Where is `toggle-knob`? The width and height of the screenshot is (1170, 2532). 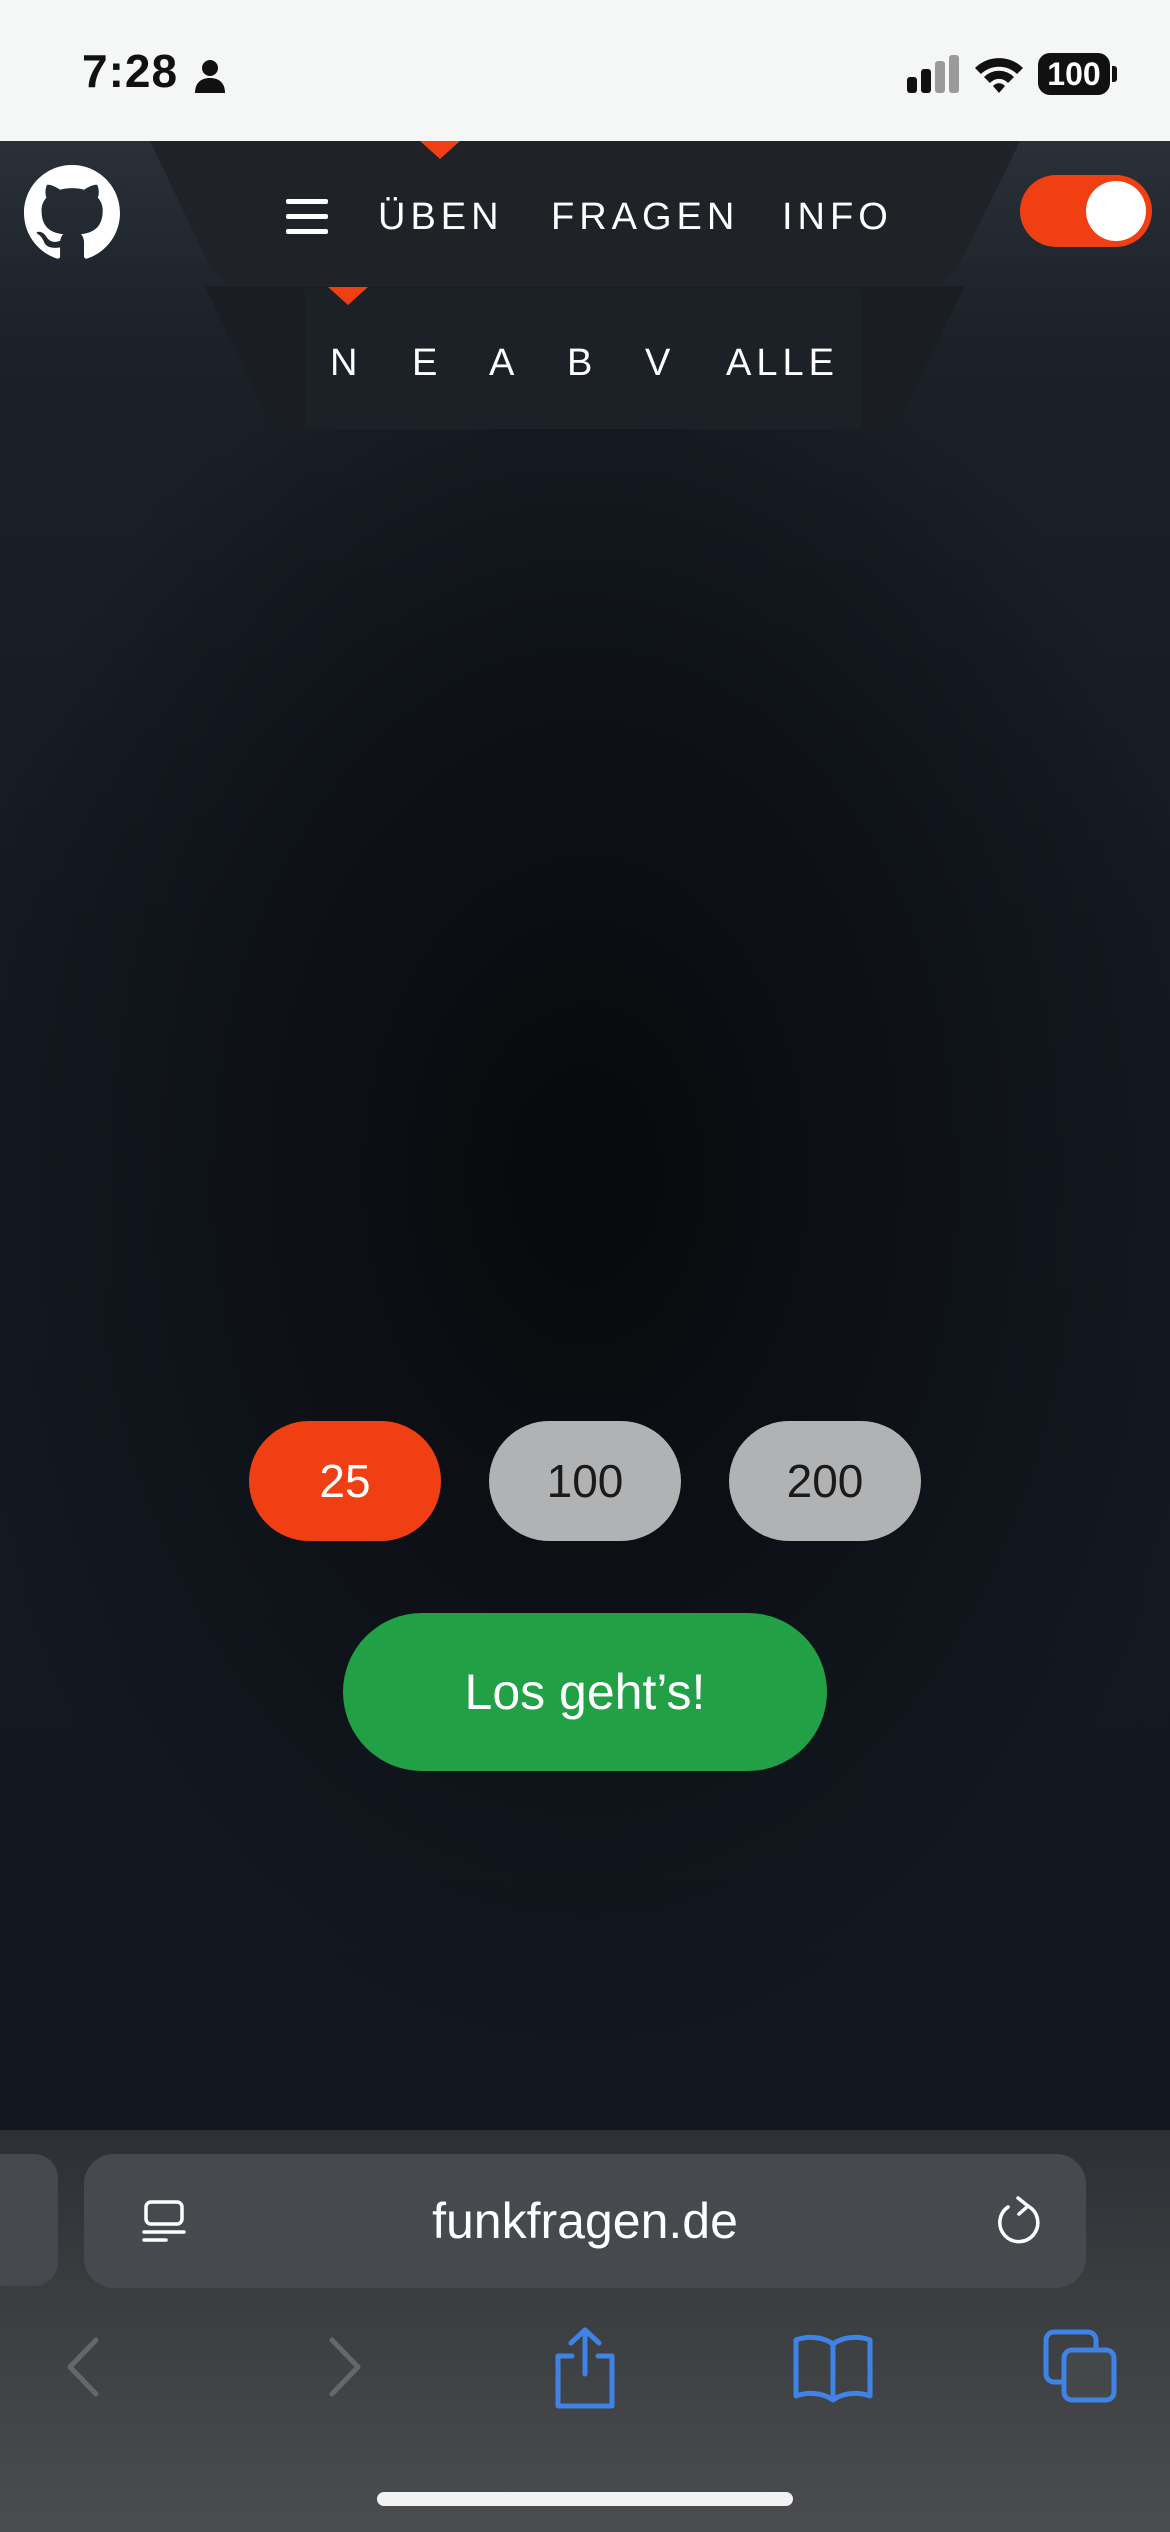
toggle-knob is located at coordinates (1116, 211).